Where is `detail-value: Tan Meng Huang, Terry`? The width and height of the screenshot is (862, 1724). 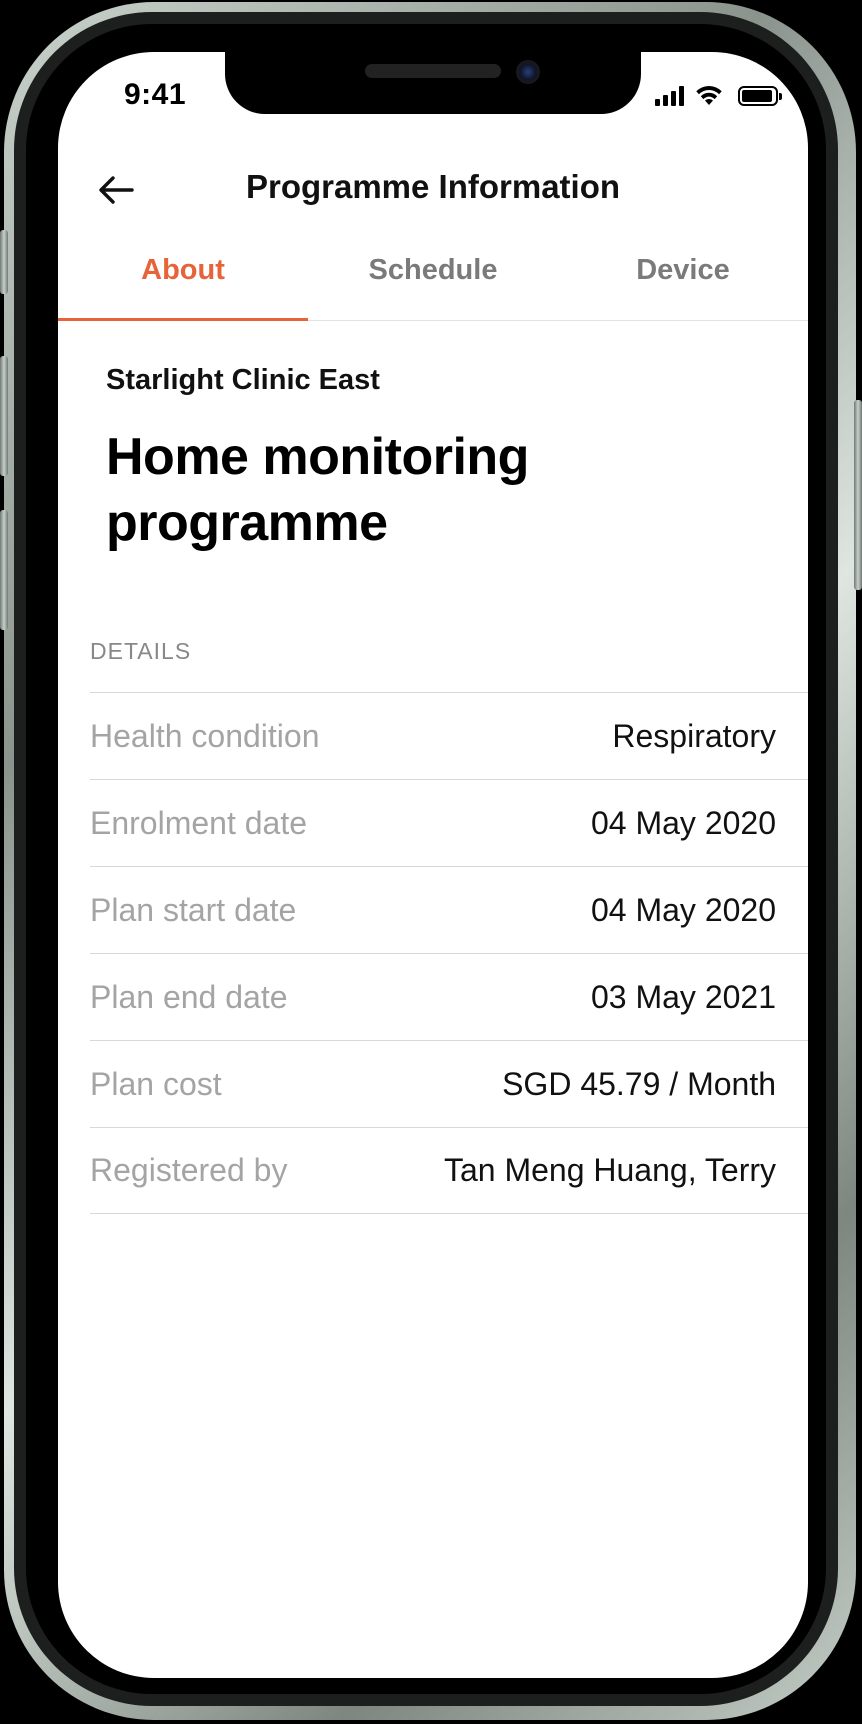
detail-value: Tan Meng Huang, Terry is located at coordinates (609, 1170).